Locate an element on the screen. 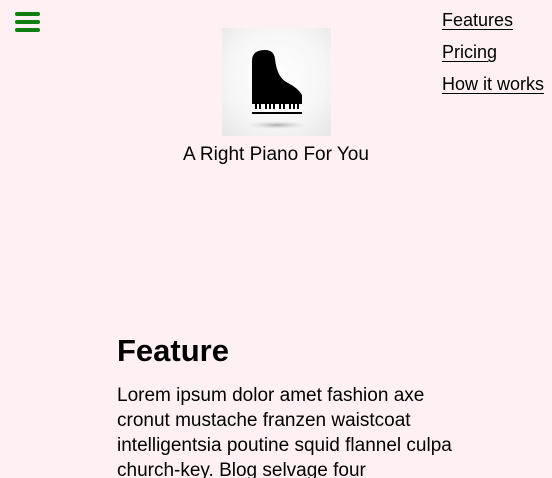 Image resolution: width=552 pixels, height=478 pixels. tagline: A Right Piano For You is located at coordinates (276, 154).